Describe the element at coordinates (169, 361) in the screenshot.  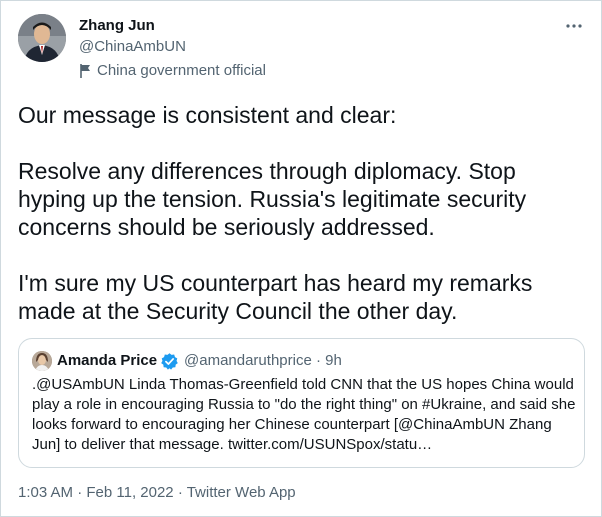
I see `verified-badge-icon` at that location.